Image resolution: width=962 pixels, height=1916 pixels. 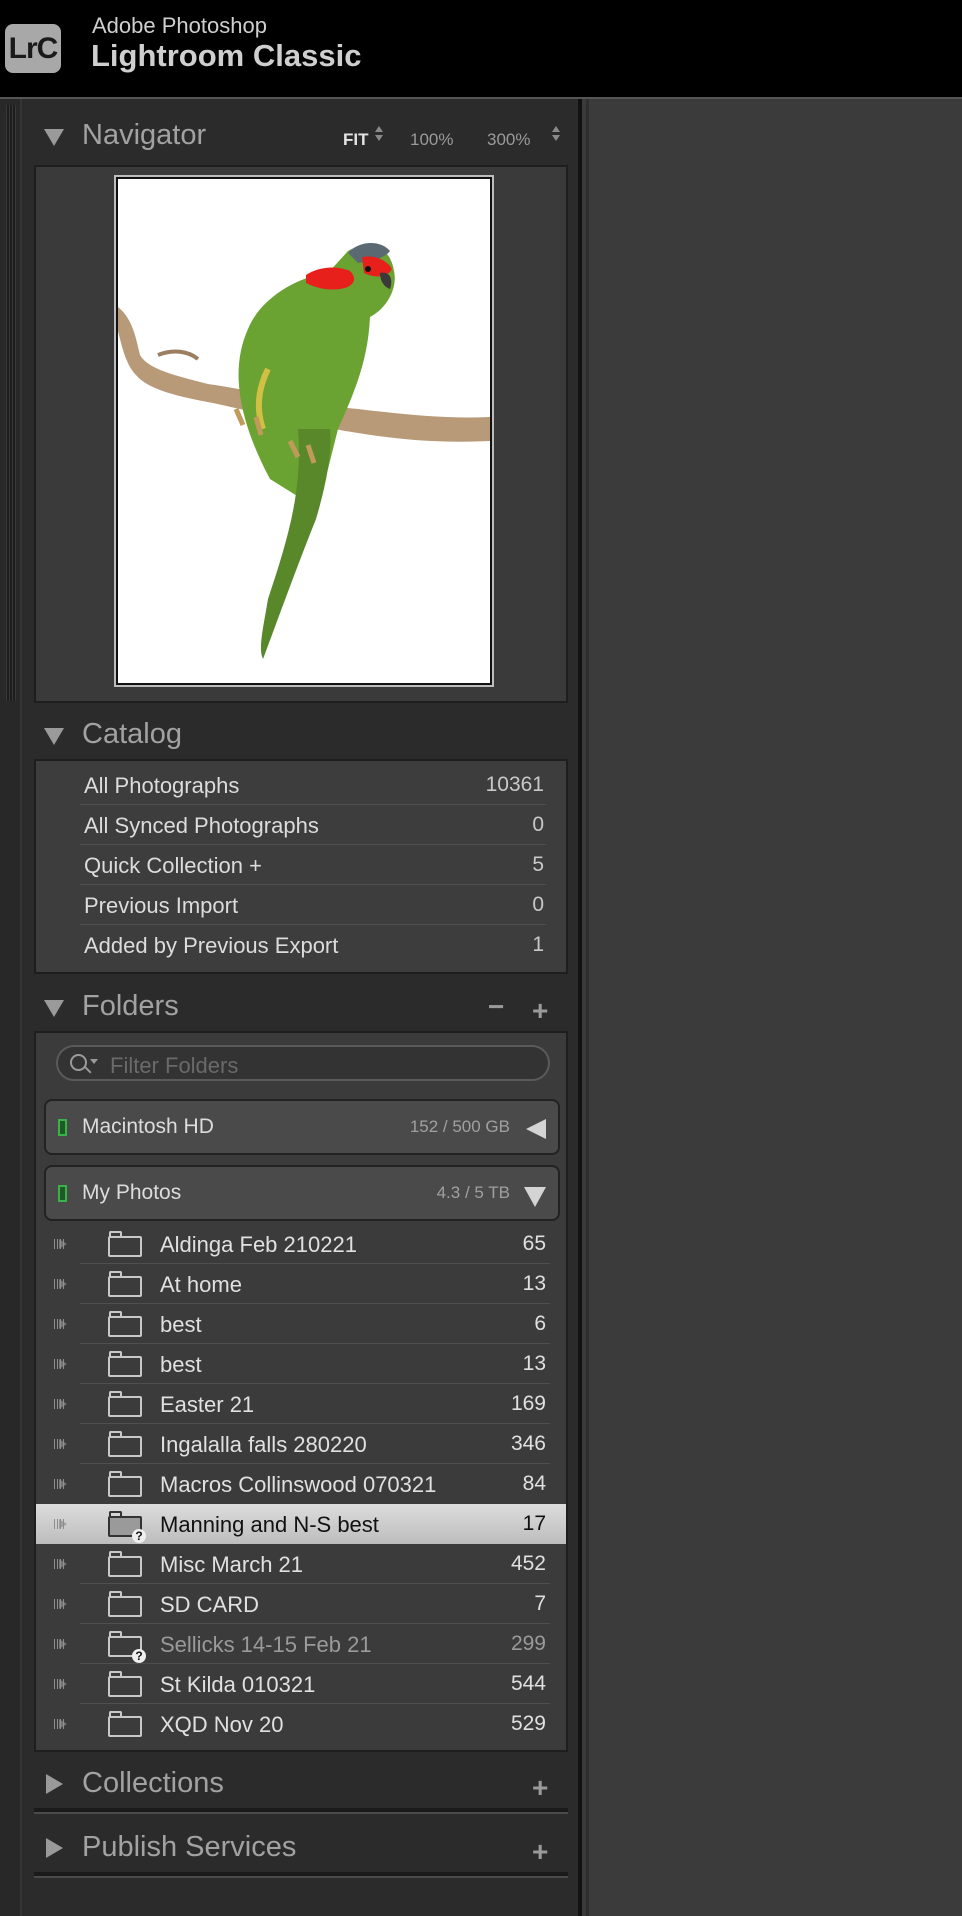 I want to click on catalog-item: Added by Previous Export 1, so click(x=301, y=945).